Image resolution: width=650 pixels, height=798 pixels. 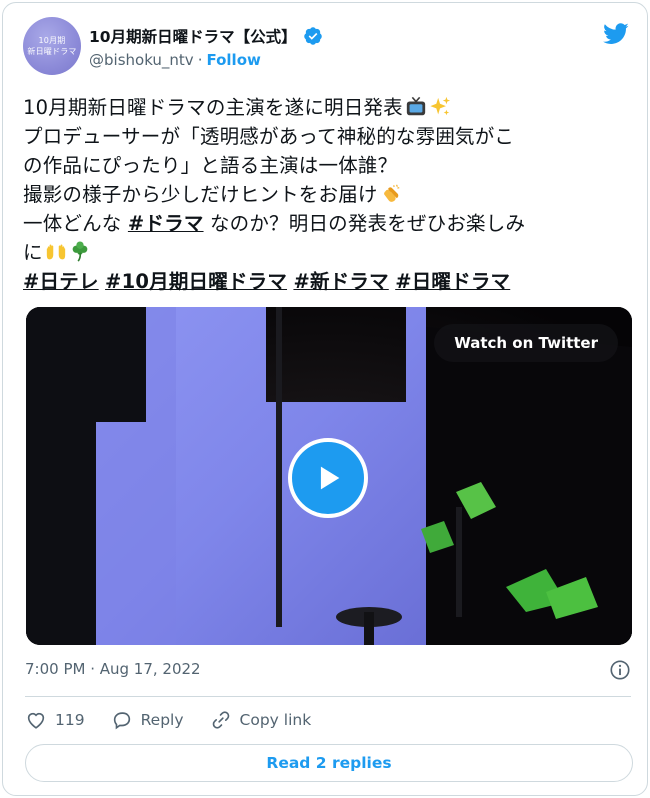 I want to click on tweet-line-5-pre: 一体どんな, so click(x=75, y=223).